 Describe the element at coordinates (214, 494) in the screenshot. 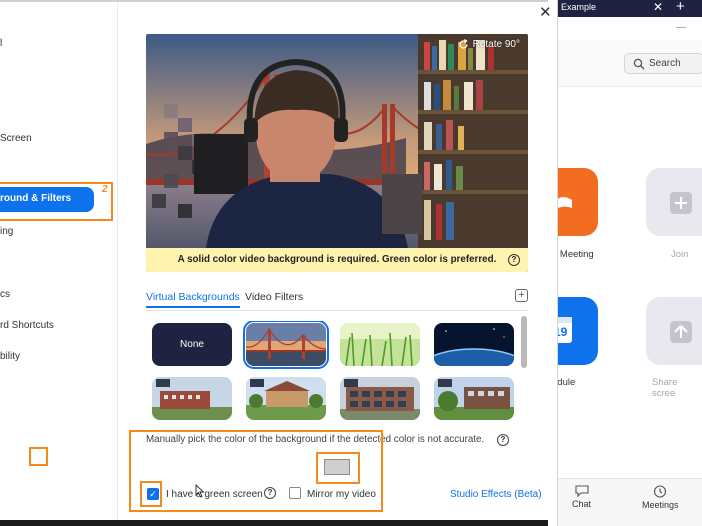

I see `green-screen-label: I have a green screen` at that location.